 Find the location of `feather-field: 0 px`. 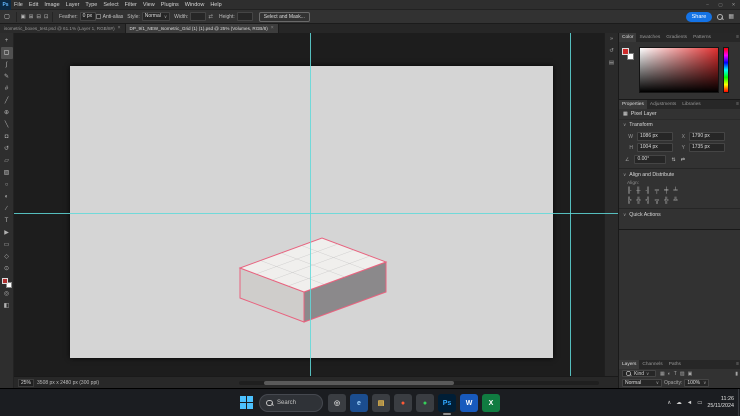

feather-field: 0 px is located at coordinates (87, 16).